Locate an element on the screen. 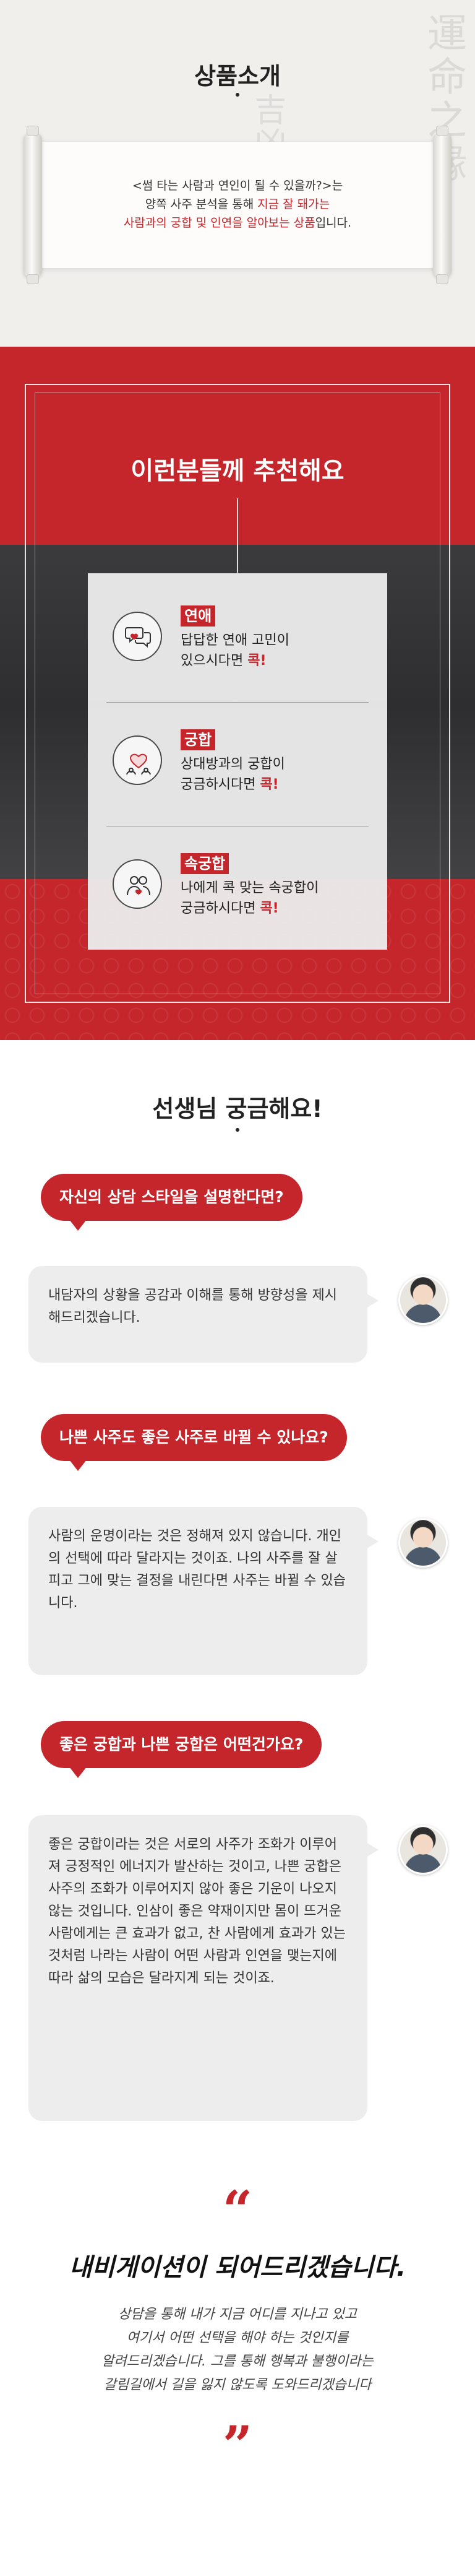 The height and width of the screenshot is (2576, 475). recommend-item-compatibility: 궁합 상대방과의 궁합이 궁금하시다면 콕! is located at coordinates (237, 762).